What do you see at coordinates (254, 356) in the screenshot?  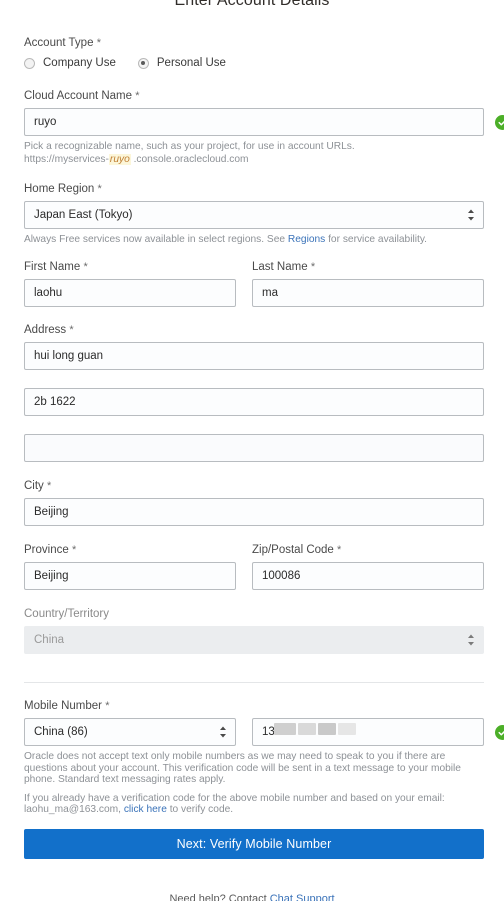 I see `address-line1-input` at bounding box center [254, 356].